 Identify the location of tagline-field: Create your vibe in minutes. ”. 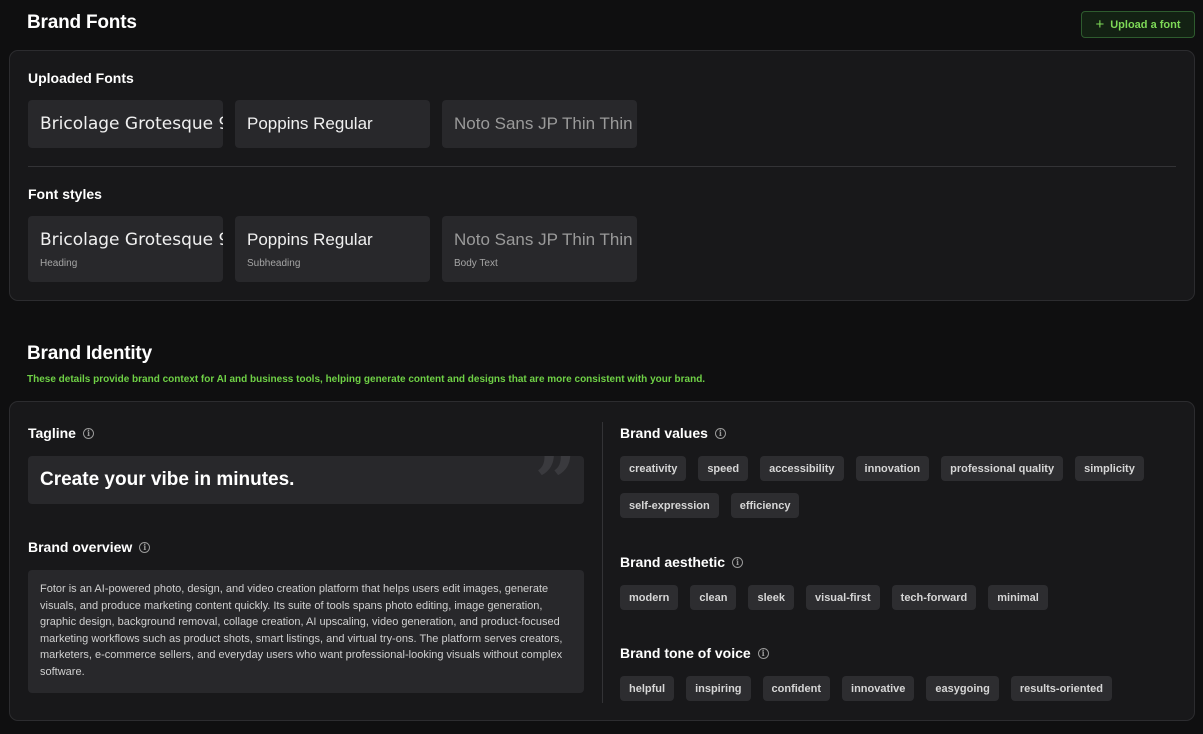
(306, 480).